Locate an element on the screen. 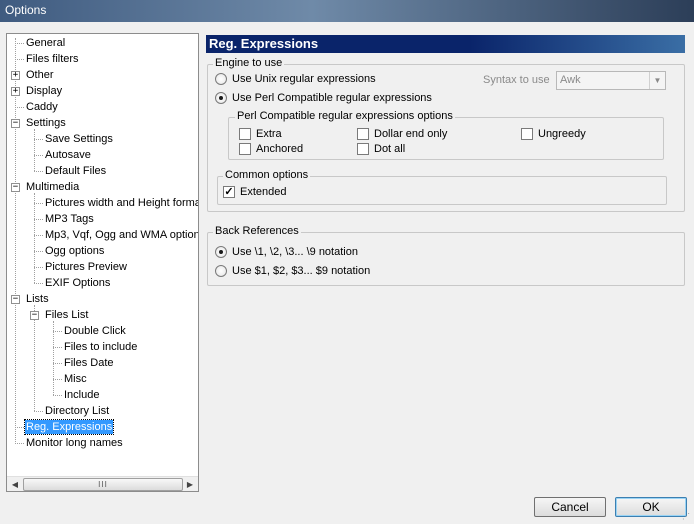  window-titlebar: Options is located at coordinates (347, 11).